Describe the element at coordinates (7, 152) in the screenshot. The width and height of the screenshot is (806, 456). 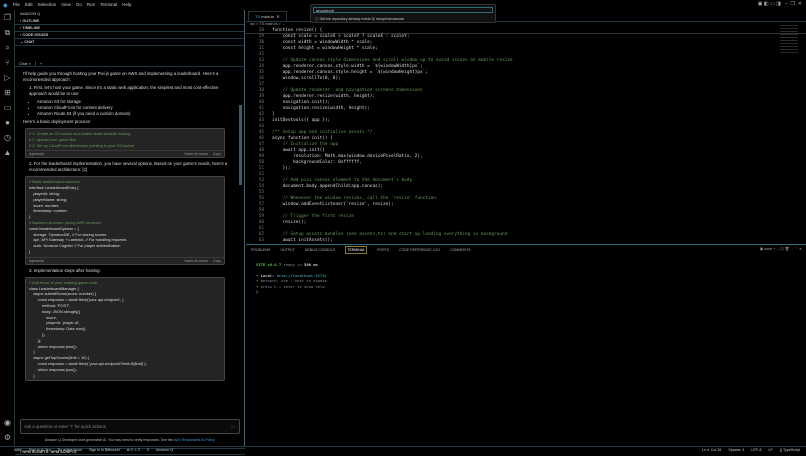
I see `aws-icon: ▲` at that location.